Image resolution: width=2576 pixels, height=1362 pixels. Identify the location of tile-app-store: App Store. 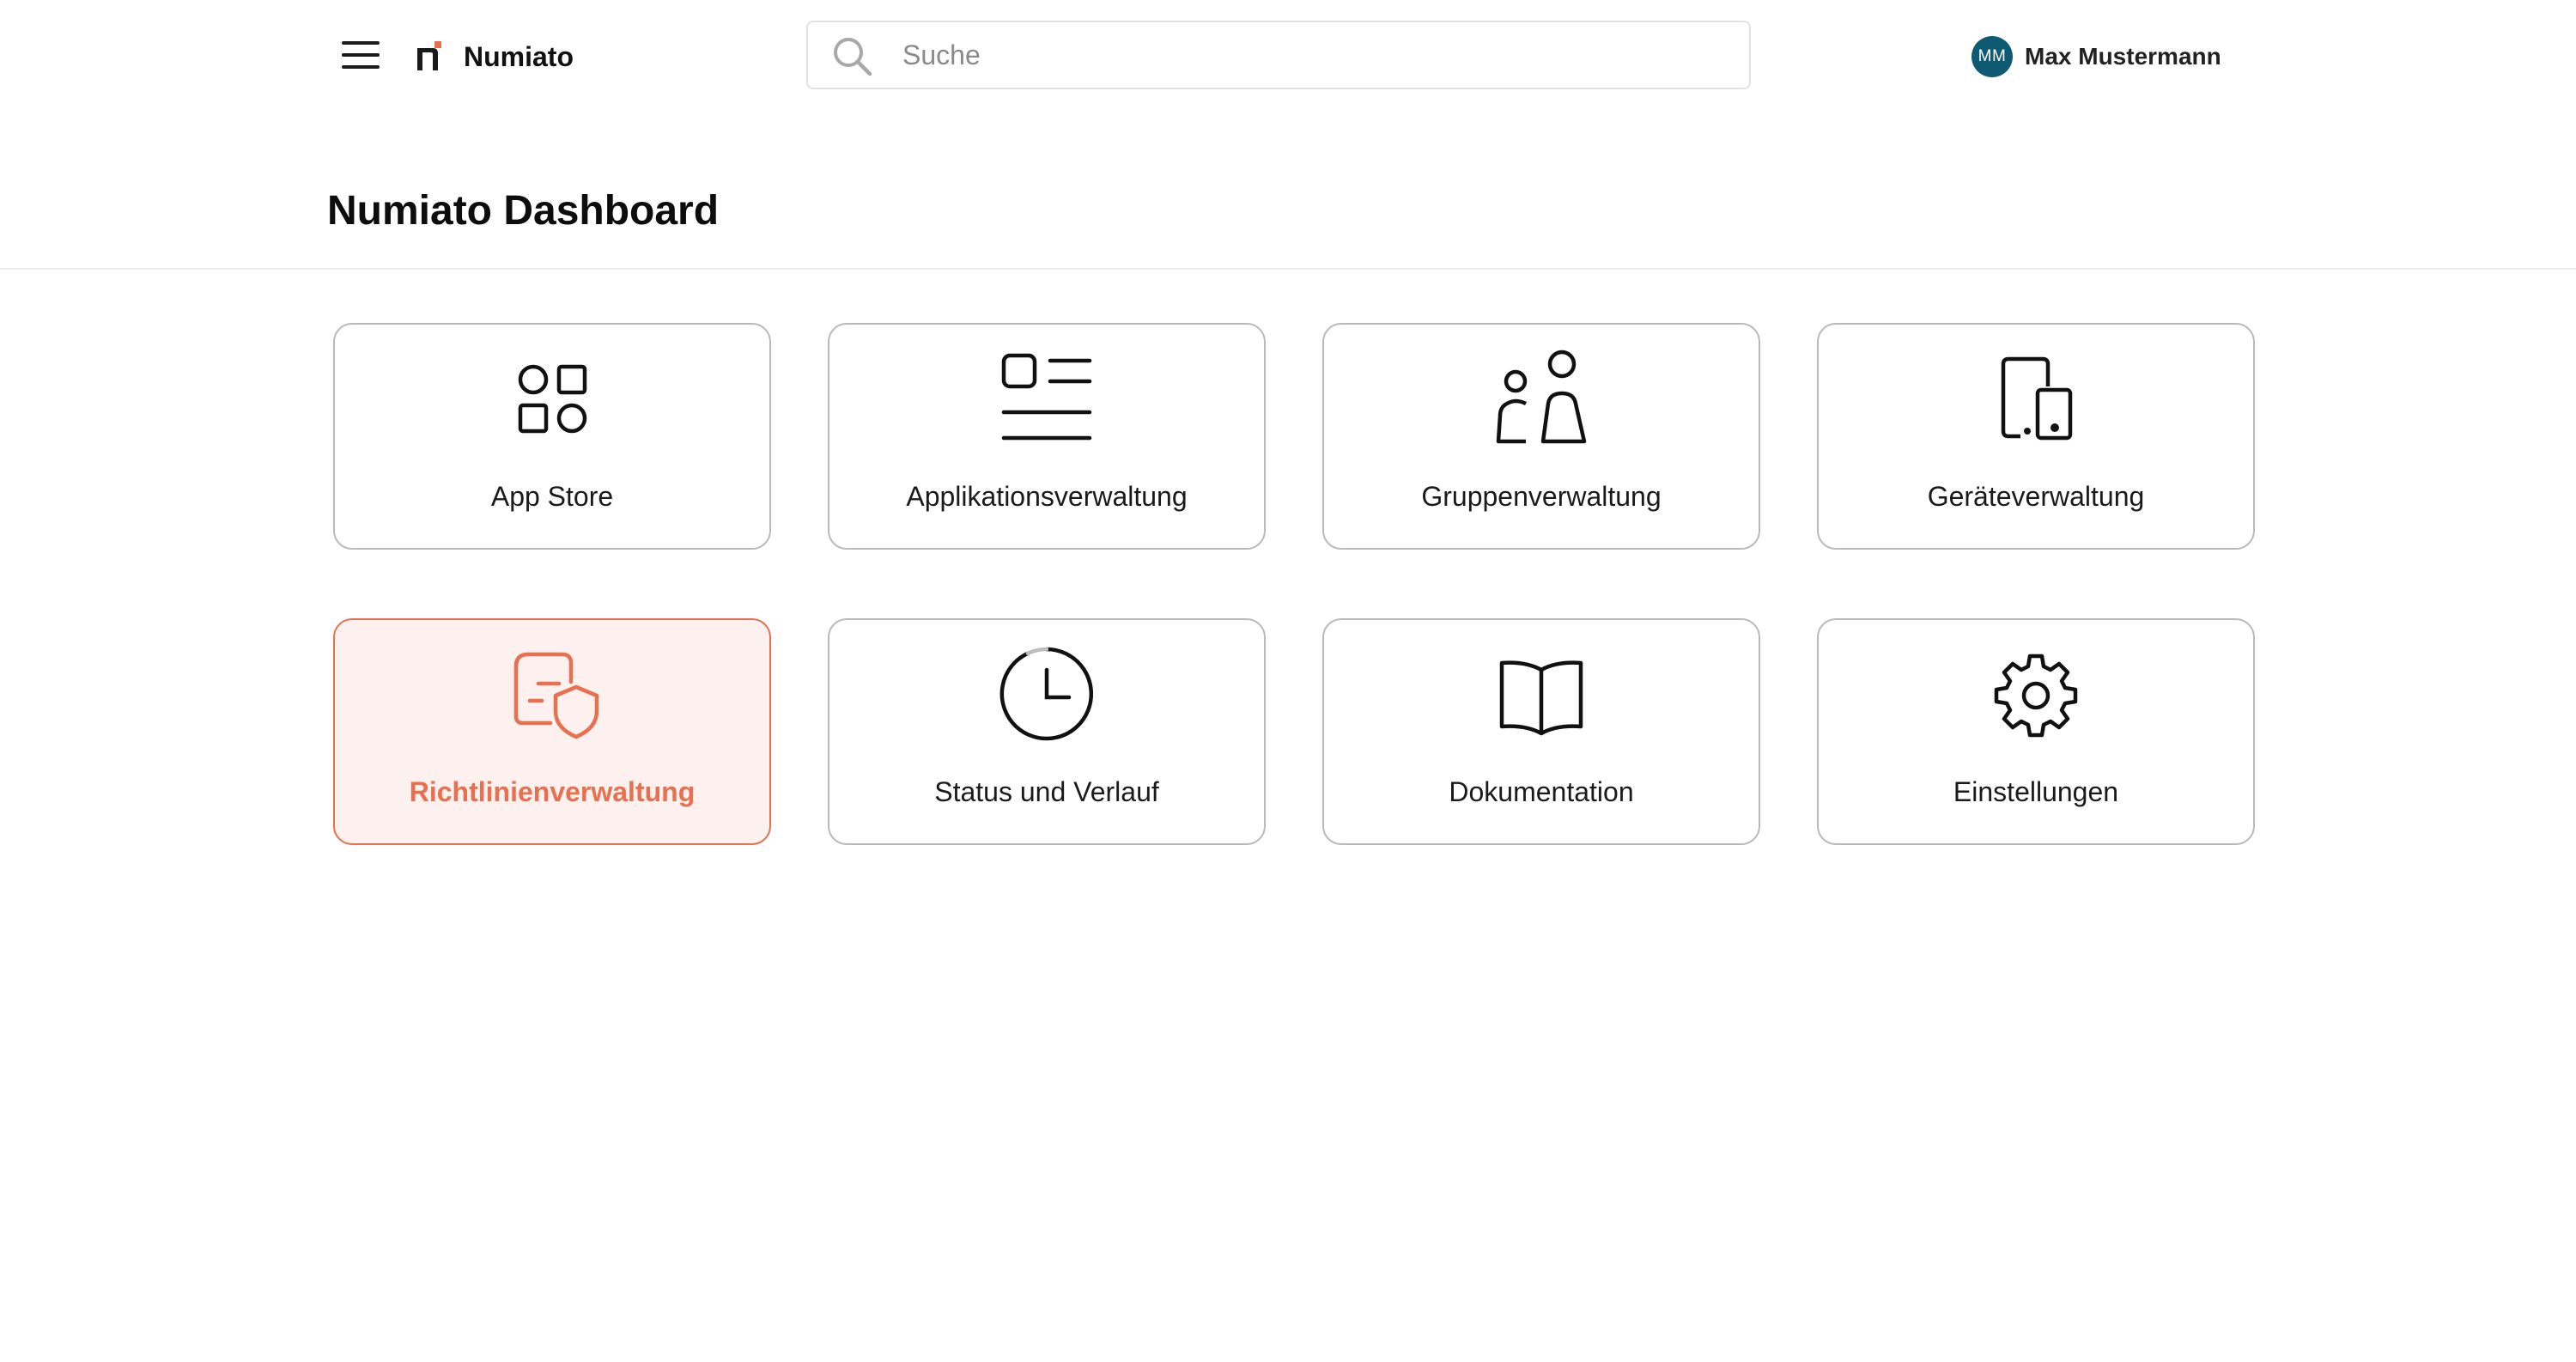
(552, 436).